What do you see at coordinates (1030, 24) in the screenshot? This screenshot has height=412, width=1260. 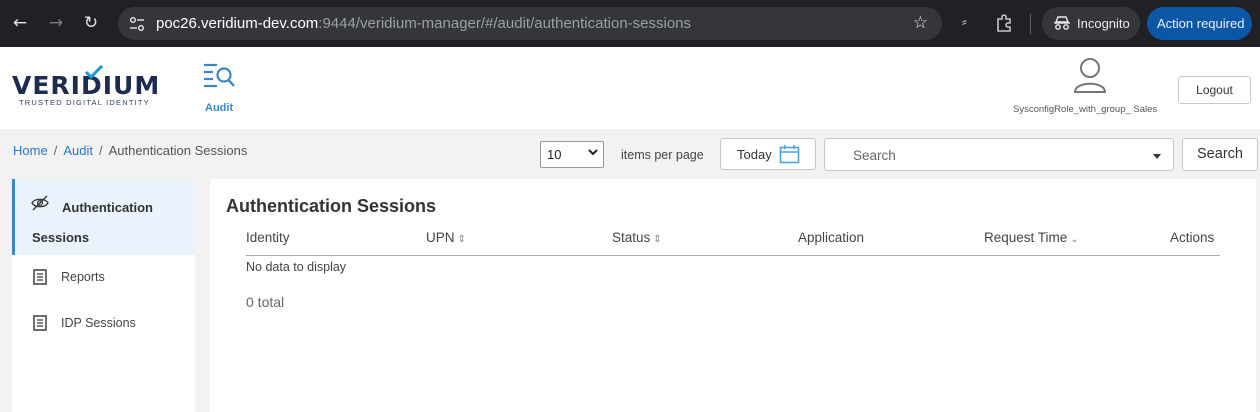 I see `toolbar-divider` at bounding box center [1030, 24].